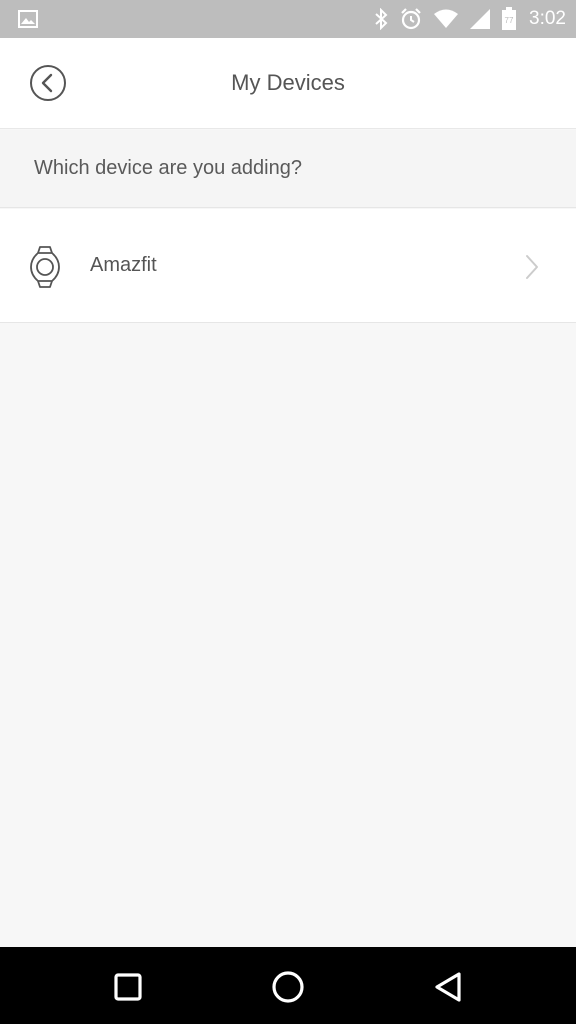 The height and width of the screenshot is (1024, 576). I want to click on recents-square-icon, so click(128, 987).